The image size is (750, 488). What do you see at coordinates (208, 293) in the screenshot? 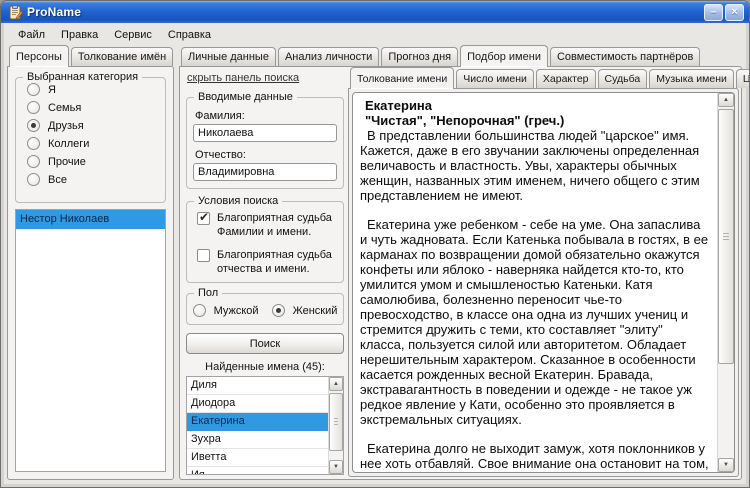
I see `gender-group-title: Пол` at bounding box center [208, 293].